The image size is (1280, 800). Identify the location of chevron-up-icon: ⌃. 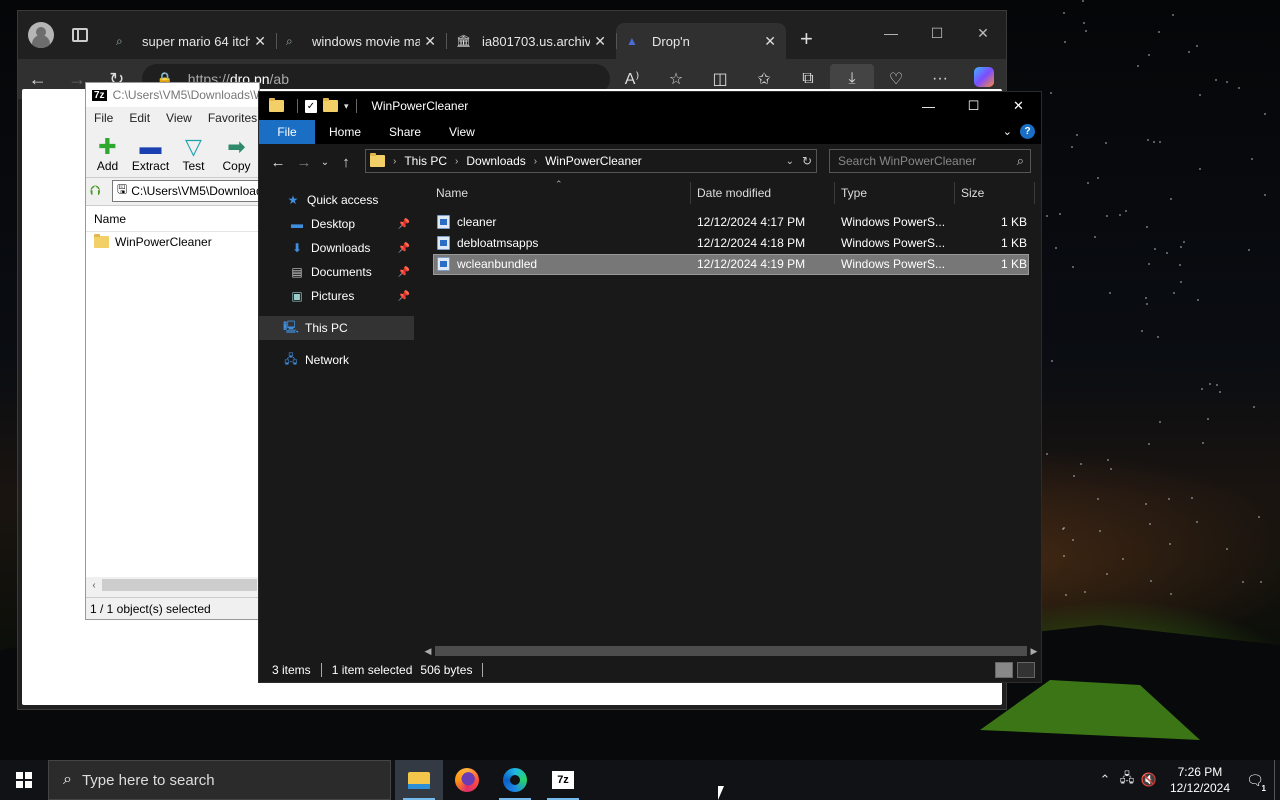
(1105, 780).